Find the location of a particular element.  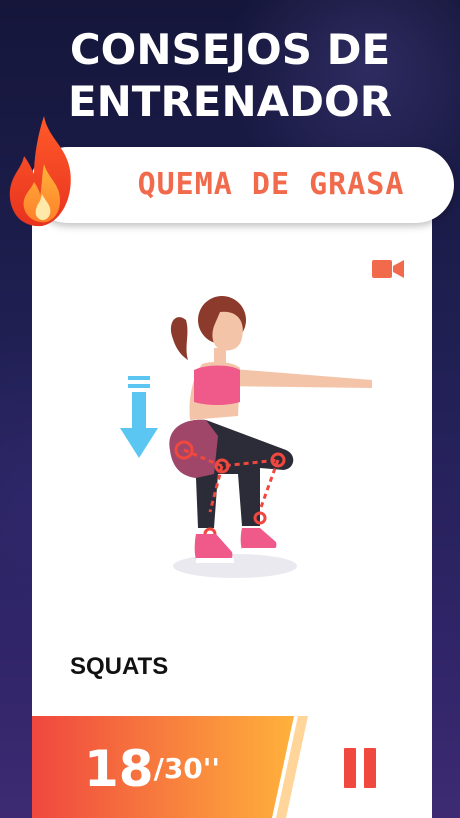

down-arrow-icon is located at coordinates (139, 417).